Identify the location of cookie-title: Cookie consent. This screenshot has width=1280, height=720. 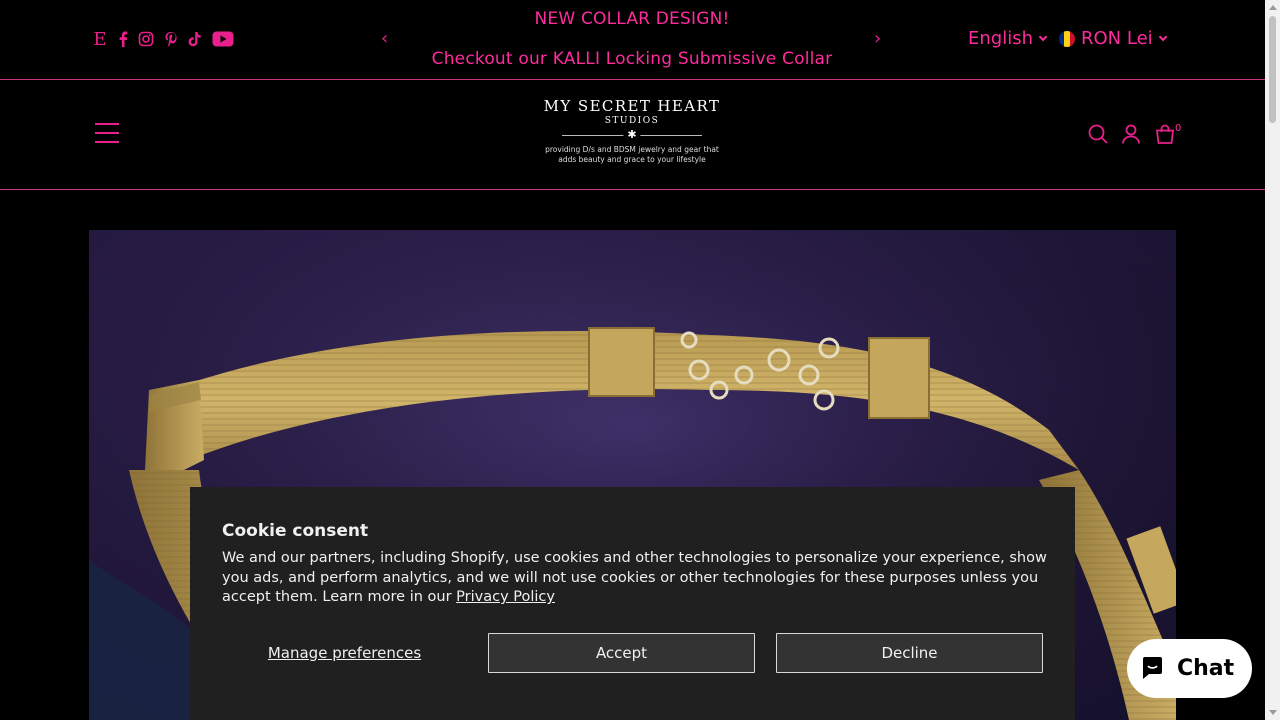
(295, 531).